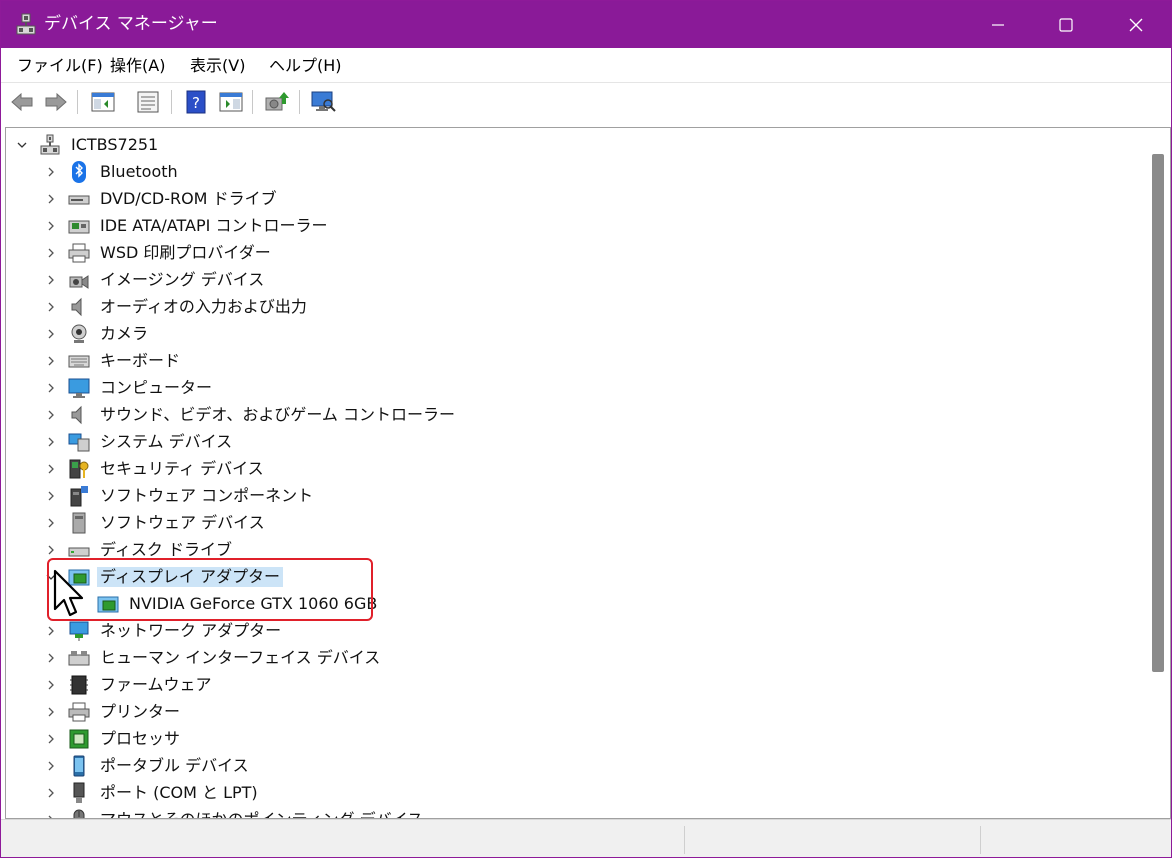 Image resolution: width=1172 pixels, height=858 pixels. Describe the element at coordinates (576, 812) in the screenshot. I see `tree-category-item: マウスとそのほかのポインティング デバイス` at that location.